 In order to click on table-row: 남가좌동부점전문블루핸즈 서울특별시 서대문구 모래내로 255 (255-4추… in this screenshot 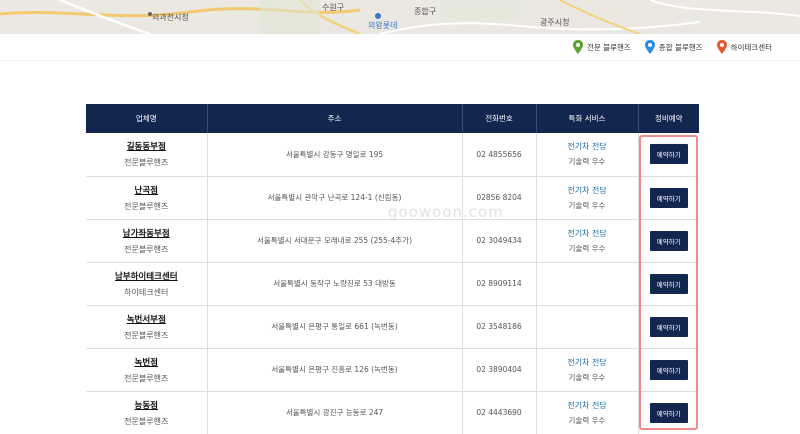, I will do `click(392, 241)`.